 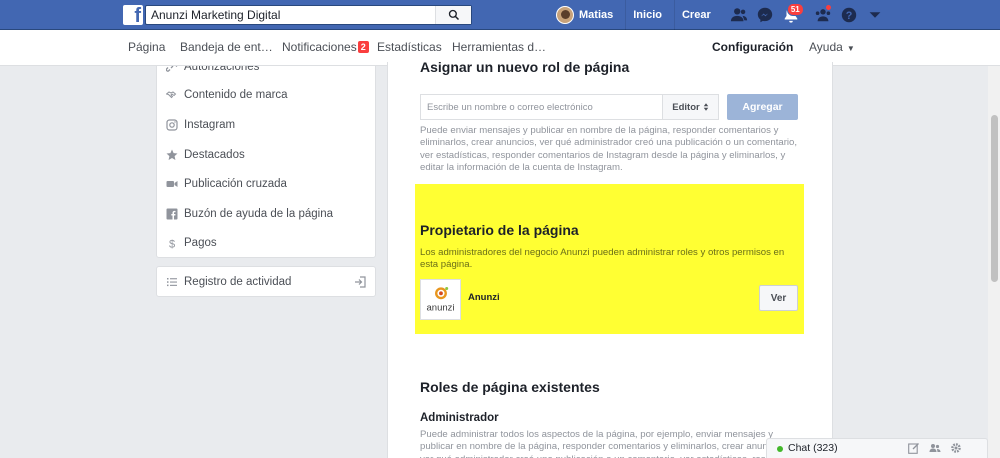 I want to click on search-button, so click(x=453, y=15).